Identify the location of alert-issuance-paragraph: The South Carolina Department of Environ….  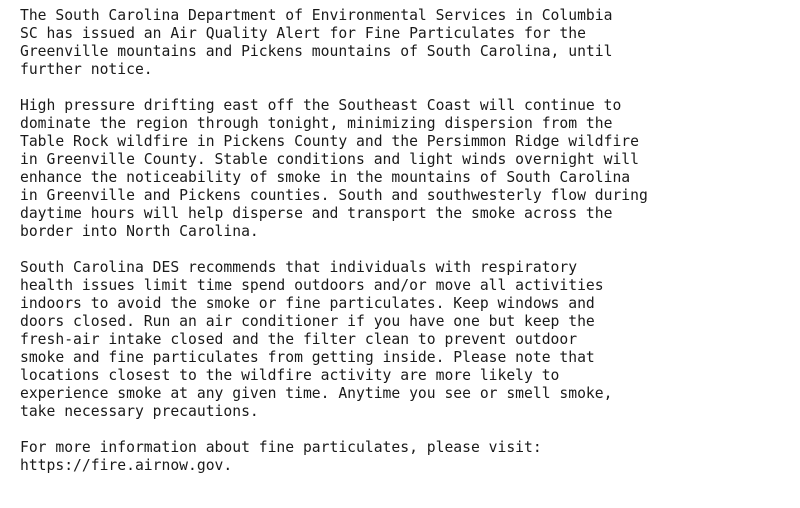
(316, 42).